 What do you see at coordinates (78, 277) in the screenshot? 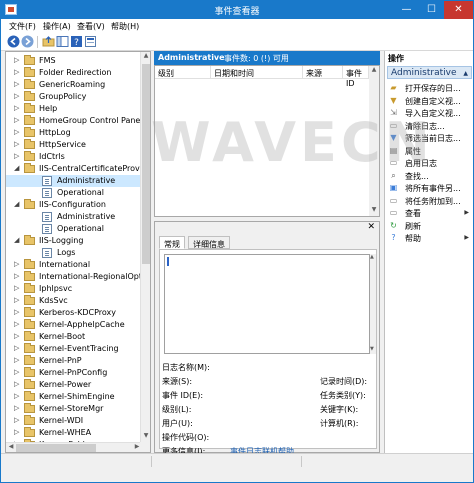
I see `tree-item: ▷ International-RegionalOptions` at bounding box center [78, 277].